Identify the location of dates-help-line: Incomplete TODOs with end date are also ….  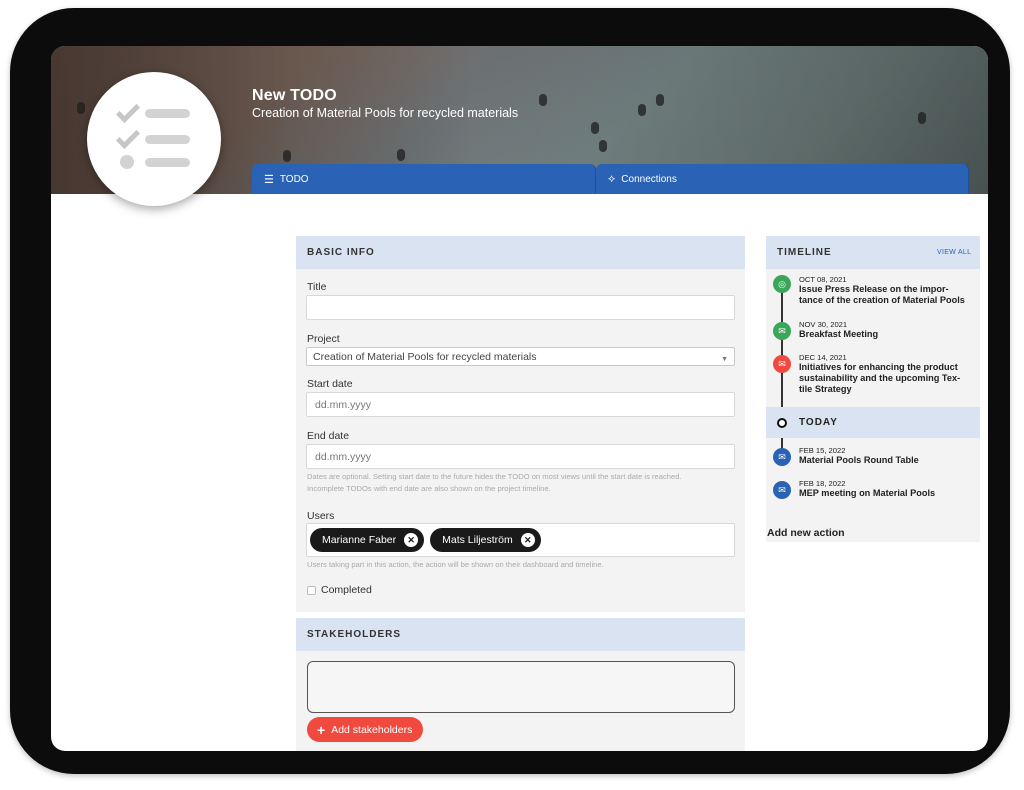
(429, 488).